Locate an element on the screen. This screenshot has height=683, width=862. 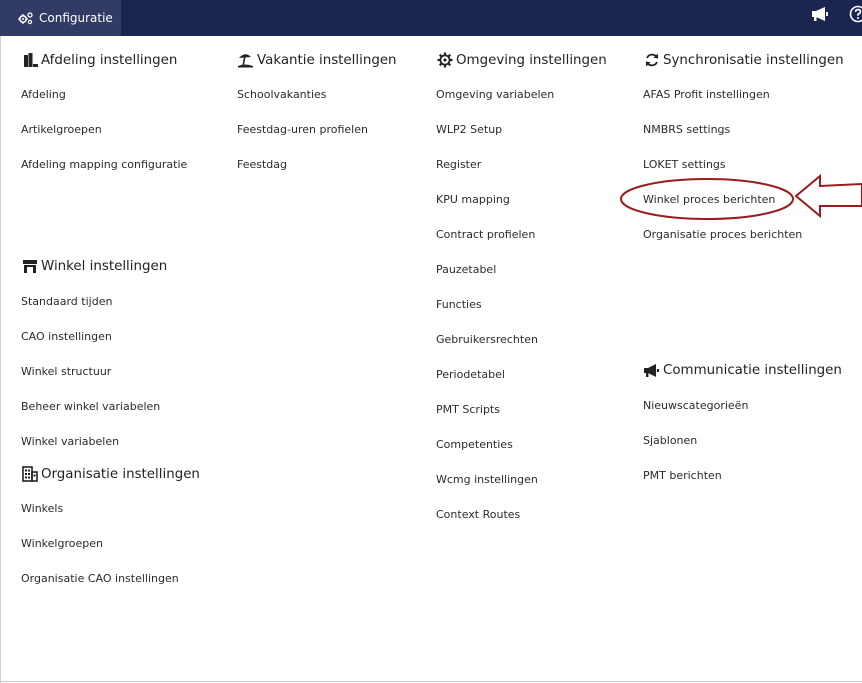
link-pmt-scripts: PMT Scripts is located at coordinates (468, 410).